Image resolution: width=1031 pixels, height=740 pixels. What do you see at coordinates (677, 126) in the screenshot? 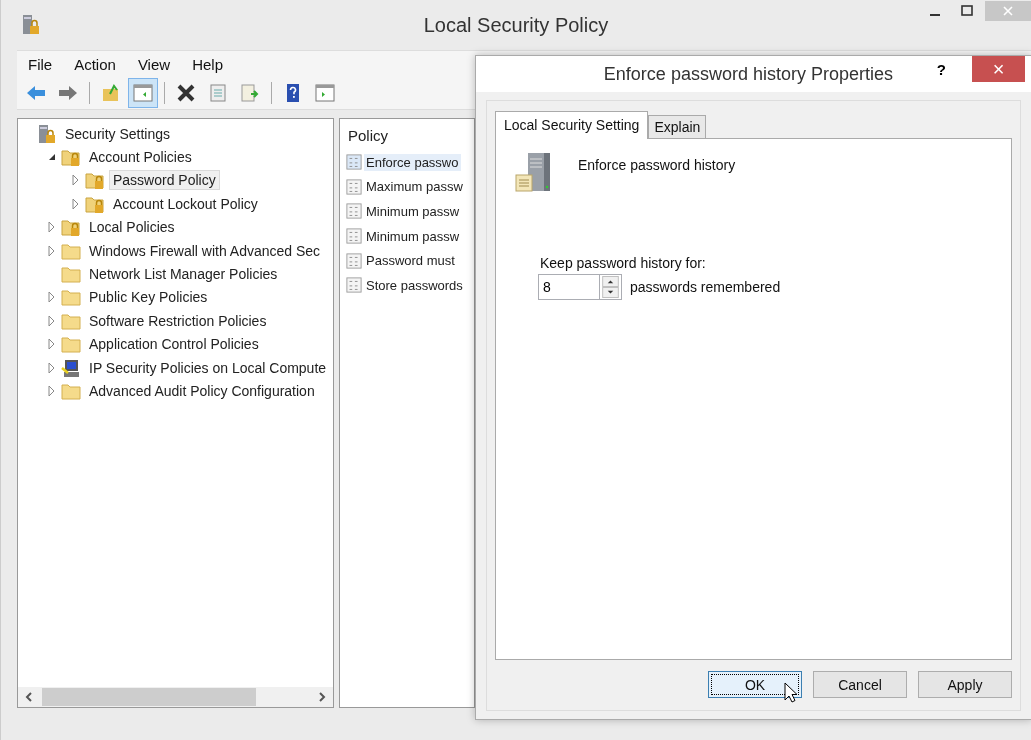
I see `tab: Explain` at bounding box center [677, 126].